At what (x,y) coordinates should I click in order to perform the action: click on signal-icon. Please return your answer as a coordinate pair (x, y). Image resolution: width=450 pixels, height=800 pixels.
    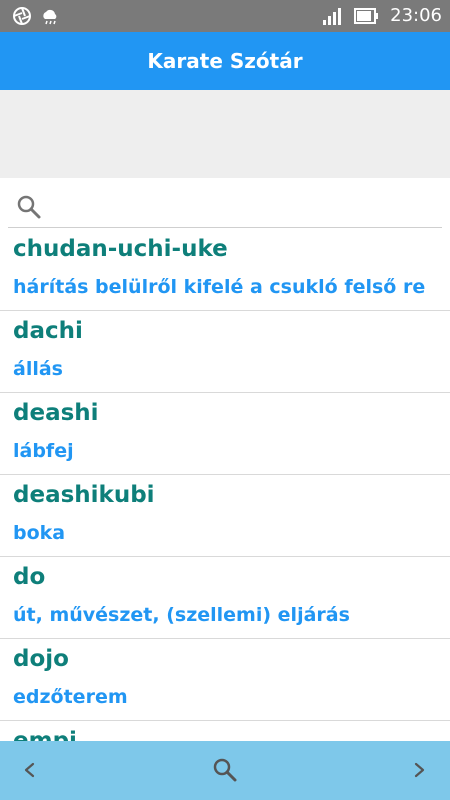
    Looking at the image, I should click on (332, 16).